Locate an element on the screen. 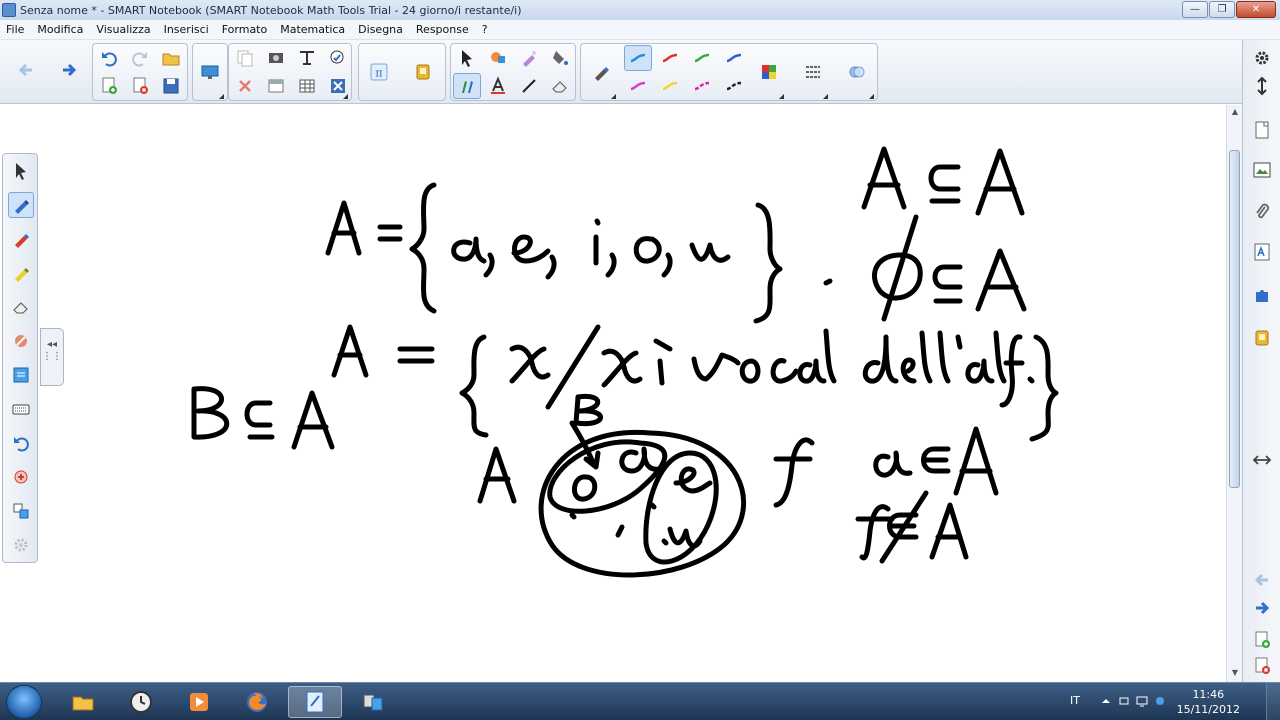  add-ons-puzzle-icon is located at coordinates (1262, 296).